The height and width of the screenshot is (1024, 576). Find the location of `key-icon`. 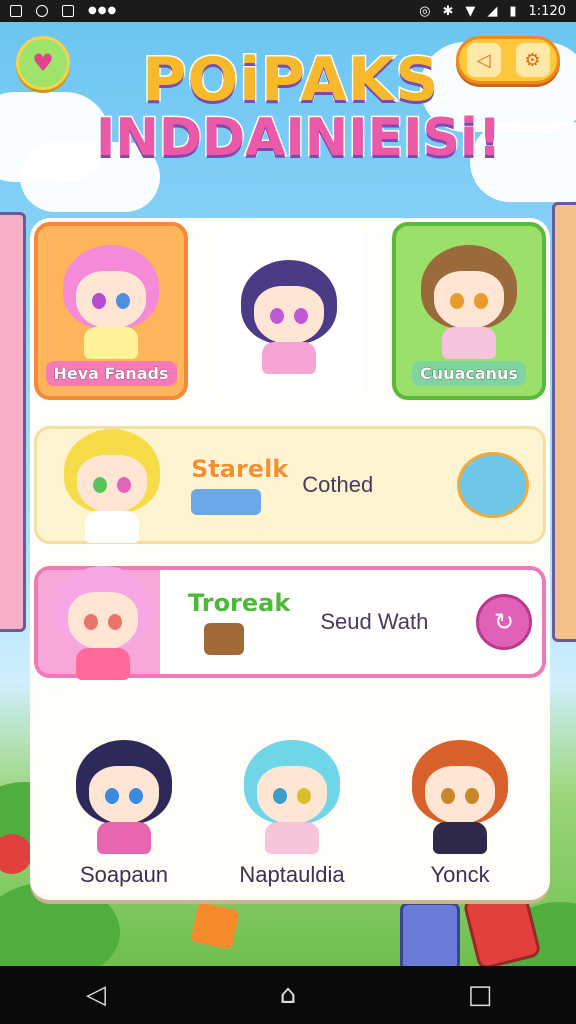

key-icon is located at coordinates (226, 502).